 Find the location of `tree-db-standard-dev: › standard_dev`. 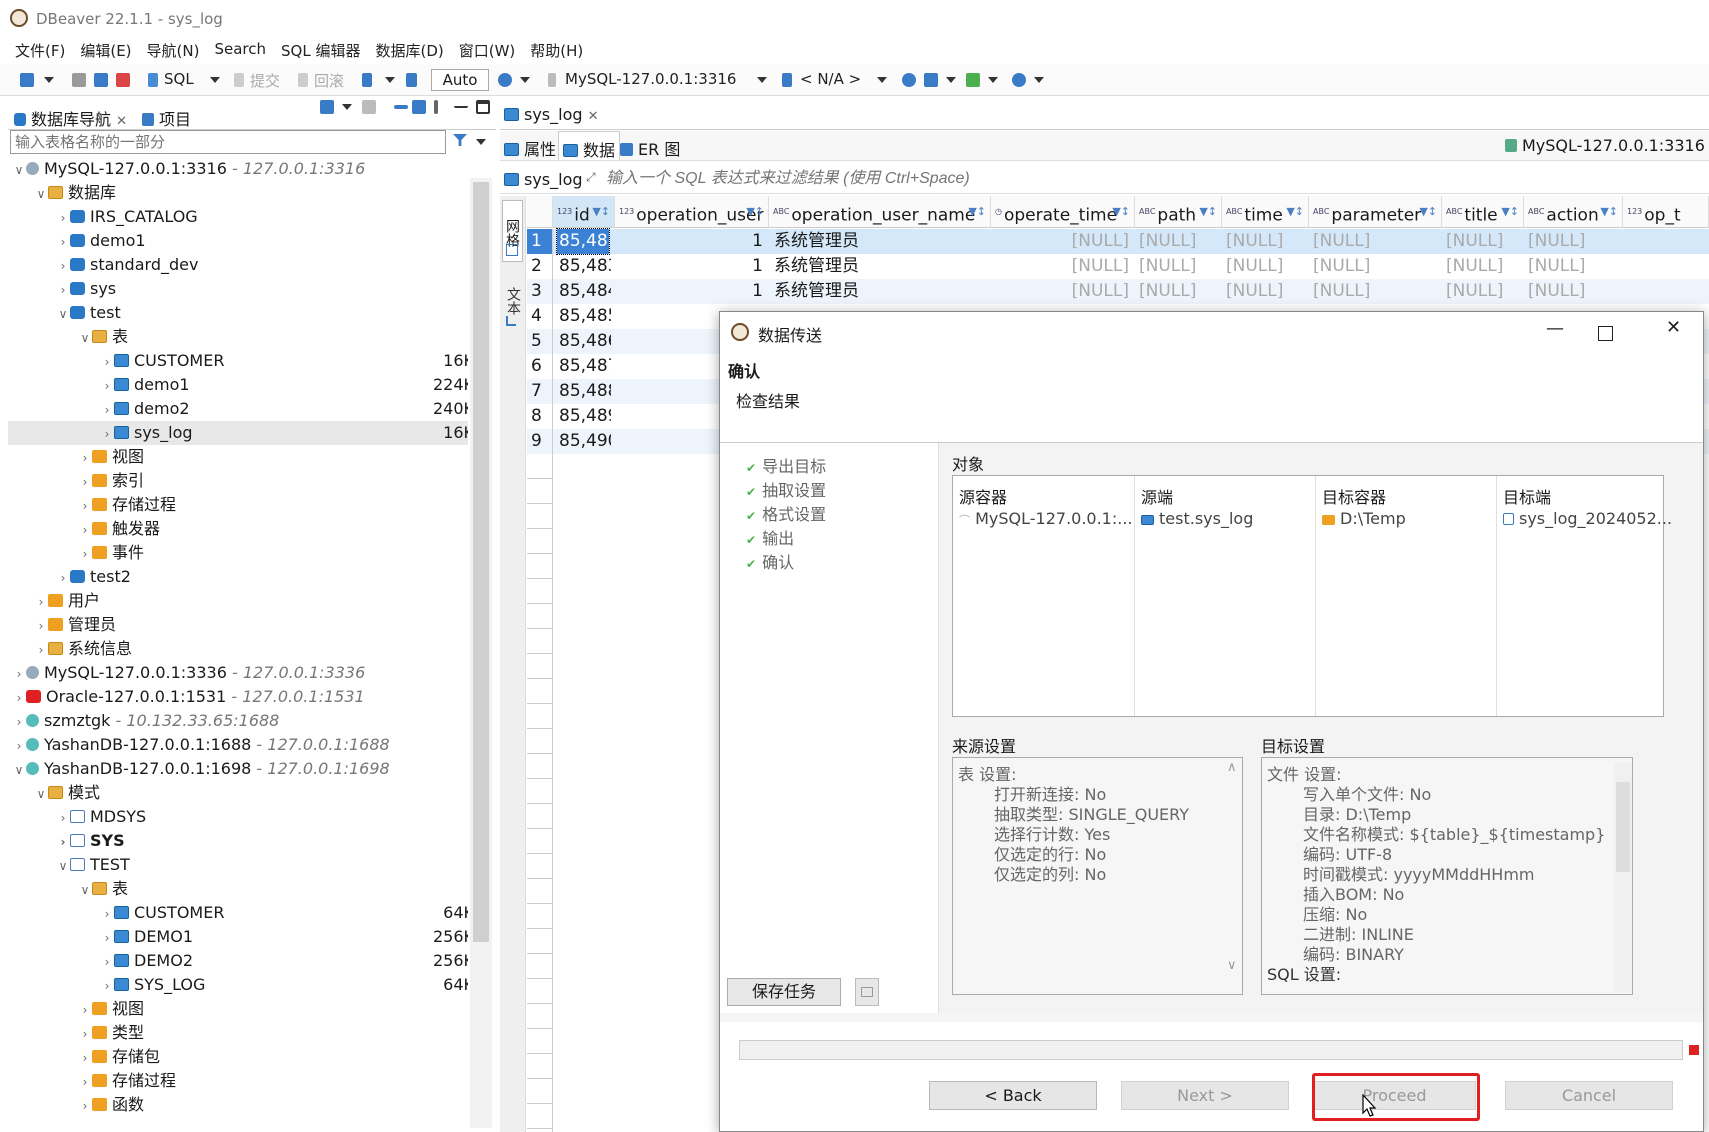

tree-db-standard-dev: › standard_dev is located at coordinates (127, 265).